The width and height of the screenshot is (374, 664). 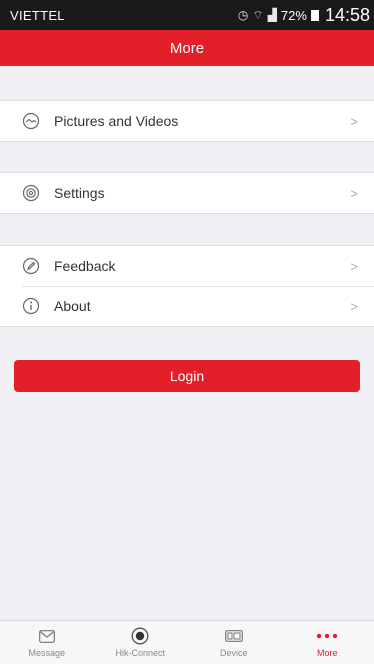 I want to click on menu-label-pictures-videos: Pictures and Videos, so click(x=116, y=121).